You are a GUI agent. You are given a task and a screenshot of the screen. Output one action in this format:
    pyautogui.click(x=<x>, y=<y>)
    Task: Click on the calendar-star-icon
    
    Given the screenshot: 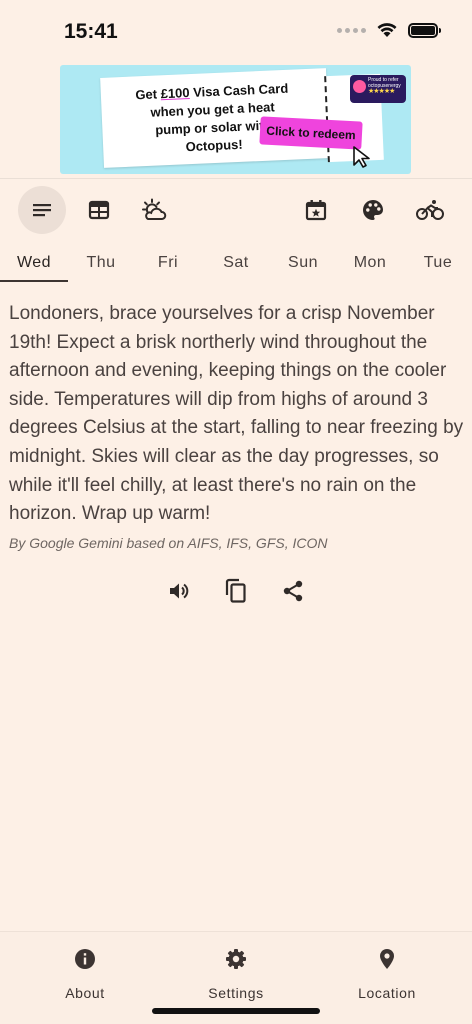 What is the action you would take?
    pyautogui.click(x=316, y=210)
    